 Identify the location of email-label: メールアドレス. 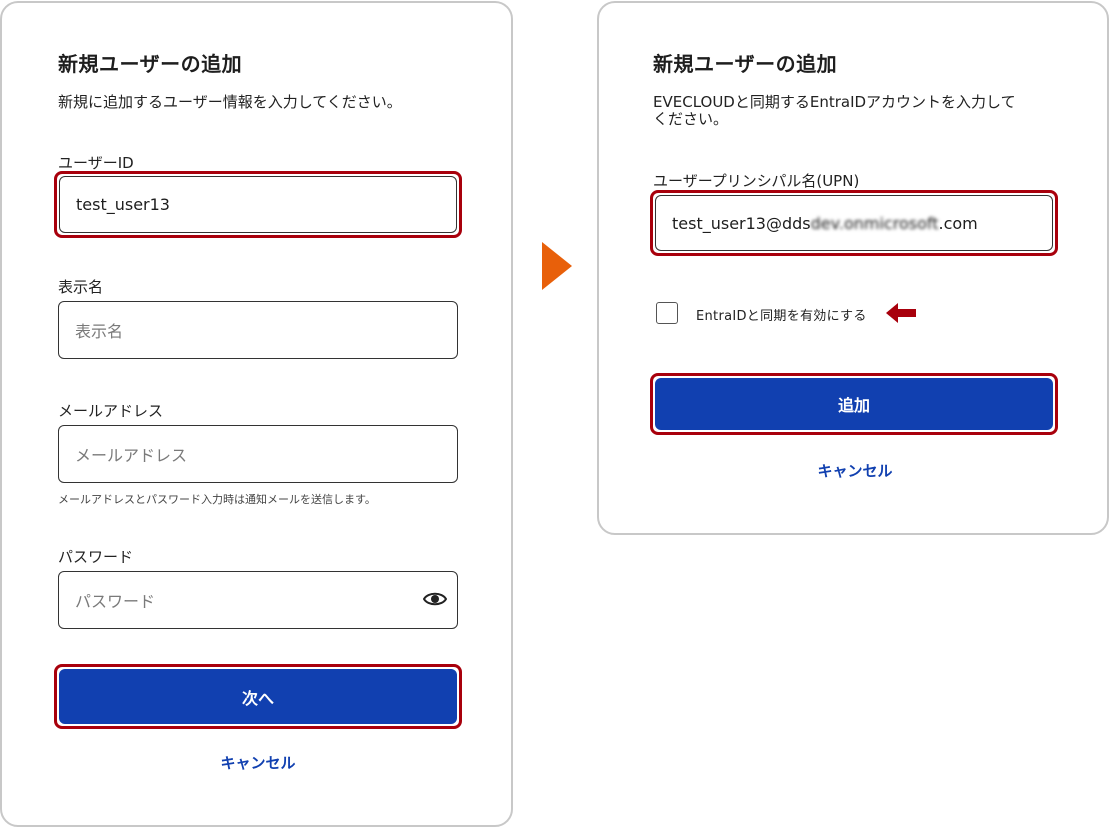
(111, 411).